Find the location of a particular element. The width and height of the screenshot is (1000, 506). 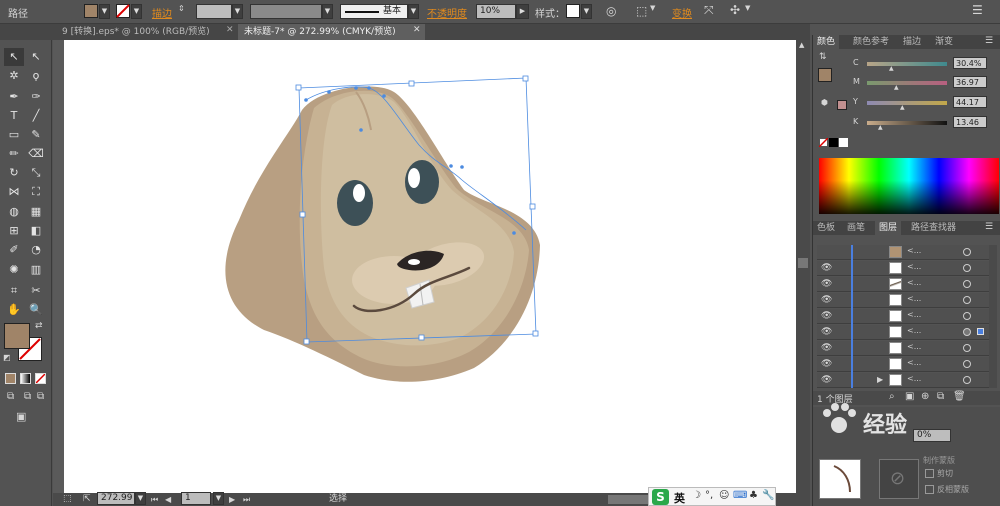

rectangle-tool-icon: ▭ is located at coordinates (14, 135).